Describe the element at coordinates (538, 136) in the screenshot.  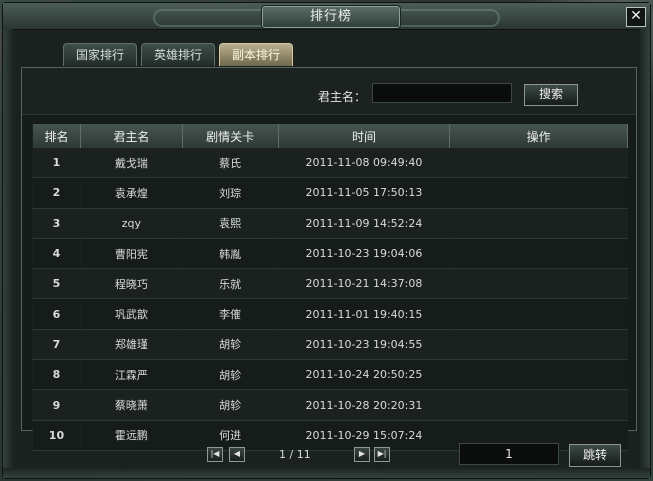
I see `header-action: 操作` at that location.